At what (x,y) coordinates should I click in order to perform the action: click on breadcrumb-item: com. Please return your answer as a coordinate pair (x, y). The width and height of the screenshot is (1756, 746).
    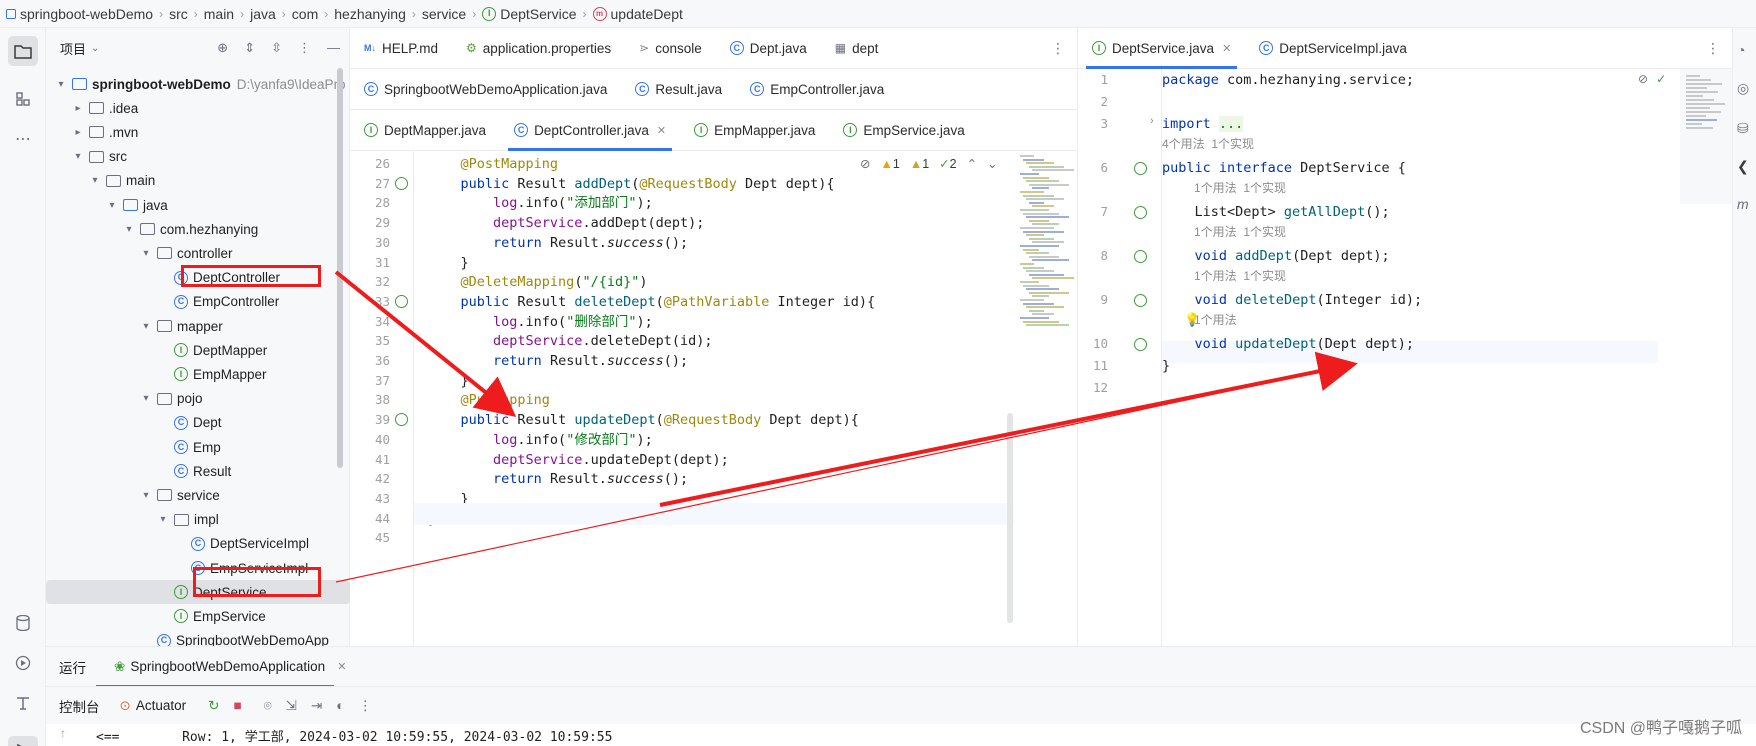
    Looking at the image, I should click on (305, 14).